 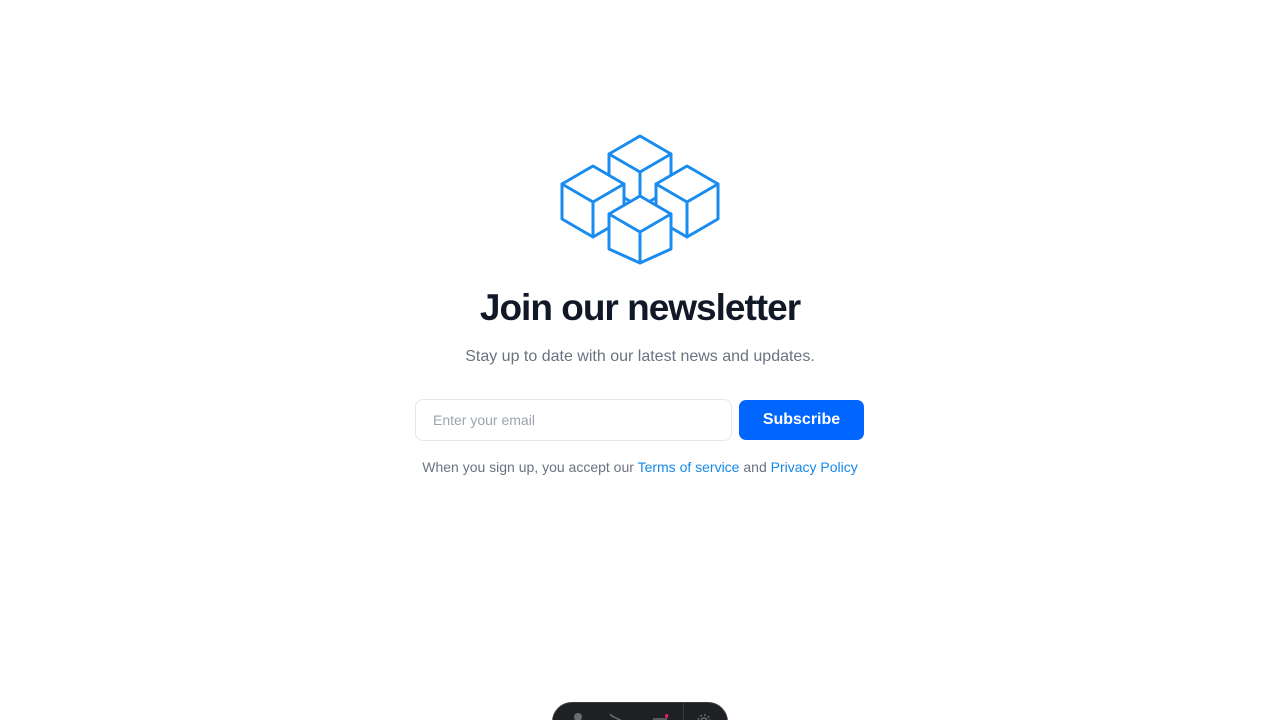 What do you see at coordinates (660, 716) in the screenshot?
I see `menu-icon` at bounding box center [660, 716].